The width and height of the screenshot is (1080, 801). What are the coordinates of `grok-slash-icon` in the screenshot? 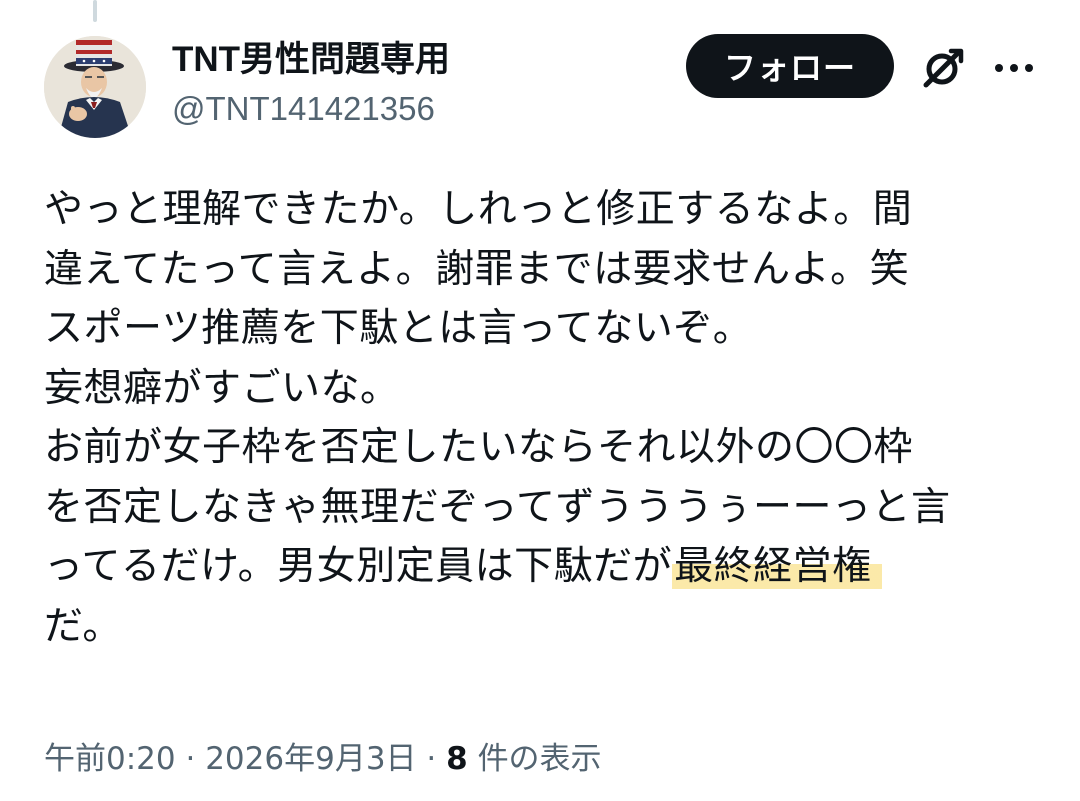 It's located at (942, 69).